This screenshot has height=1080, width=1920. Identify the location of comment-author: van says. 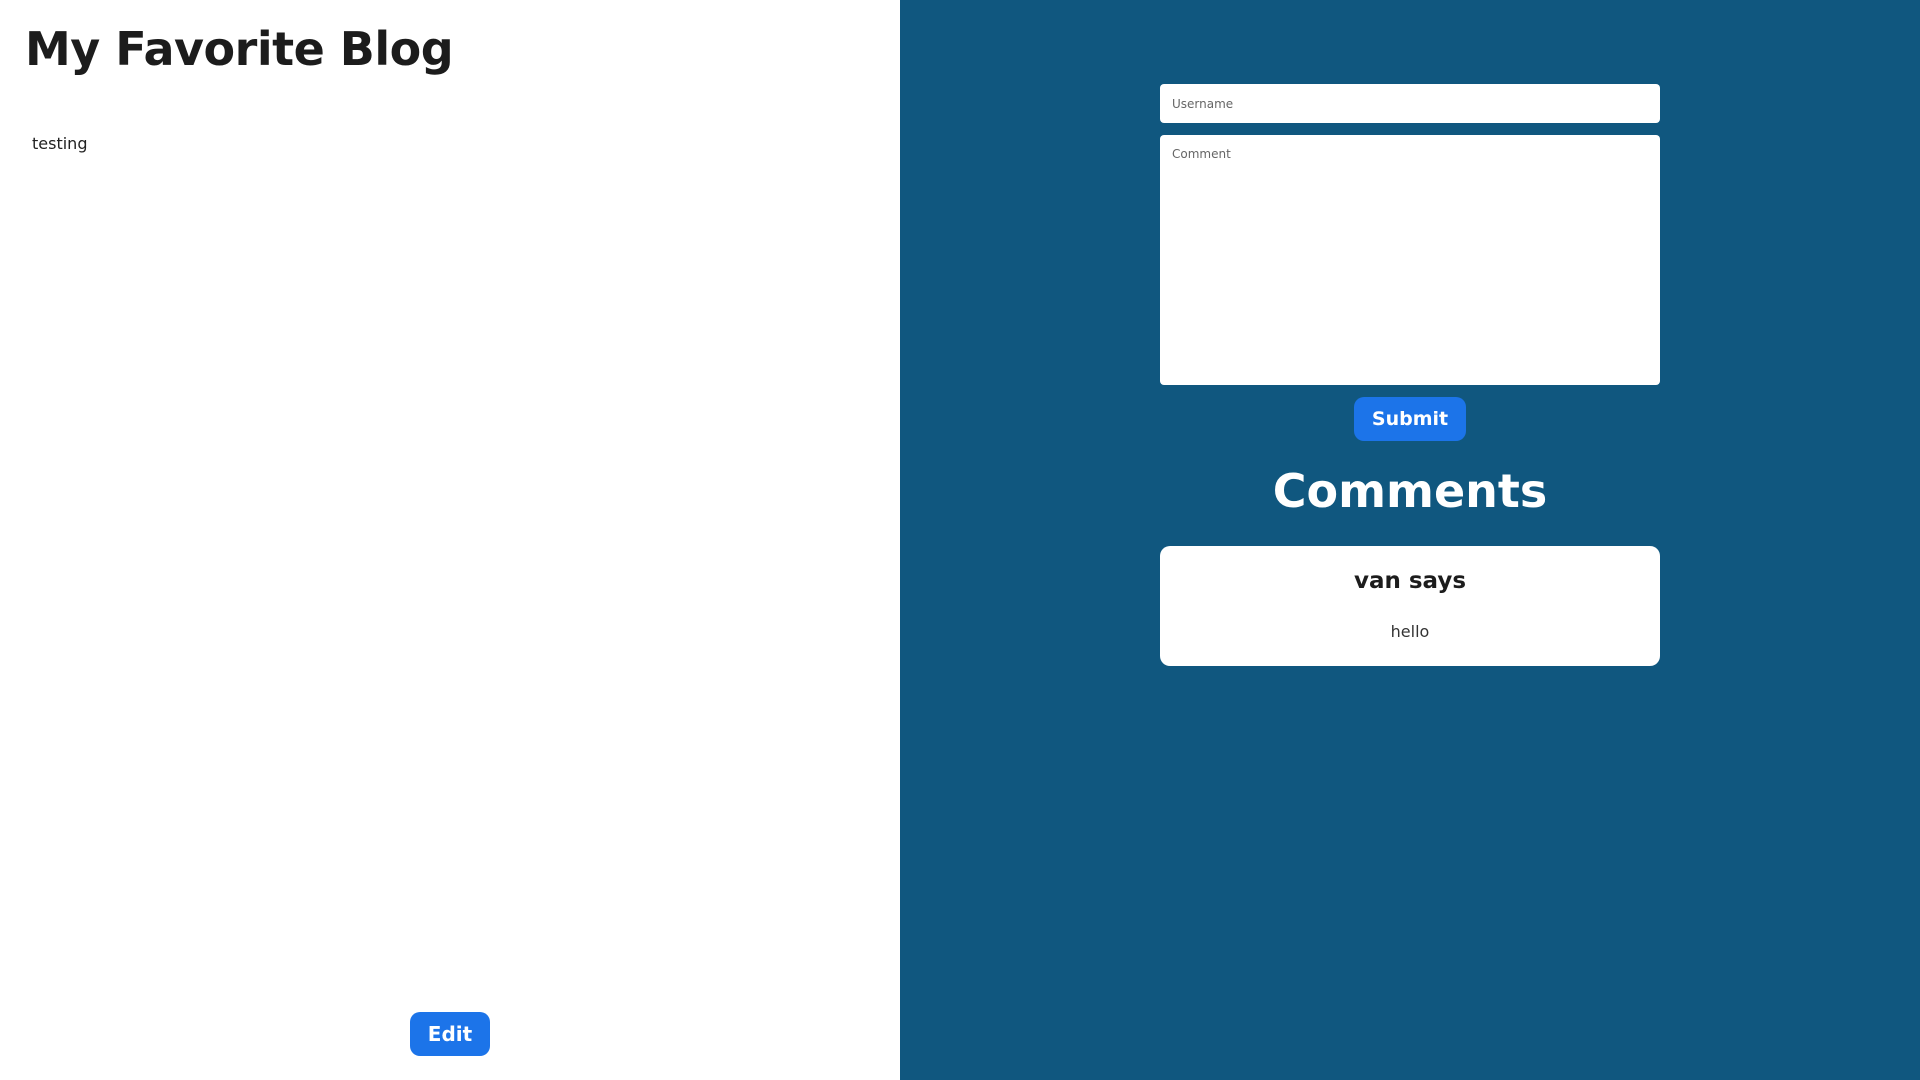
(1410, 581).